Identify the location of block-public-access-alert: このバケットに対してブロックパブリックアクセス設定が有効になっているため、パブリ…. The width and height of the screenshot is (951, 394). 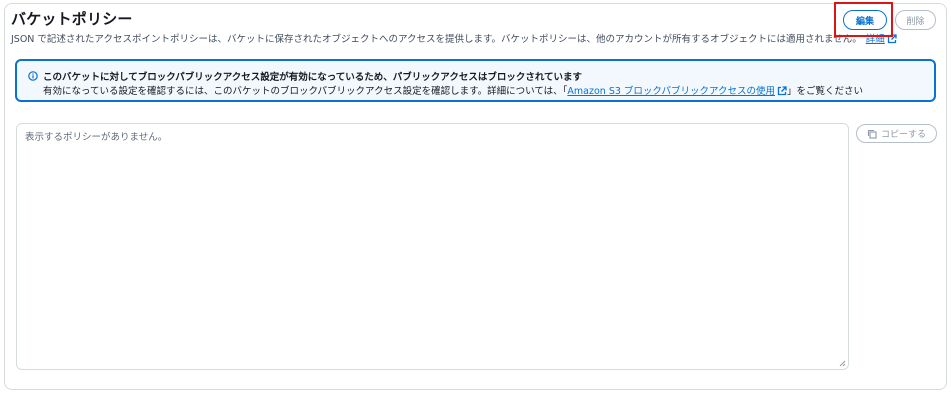
(475, 80).